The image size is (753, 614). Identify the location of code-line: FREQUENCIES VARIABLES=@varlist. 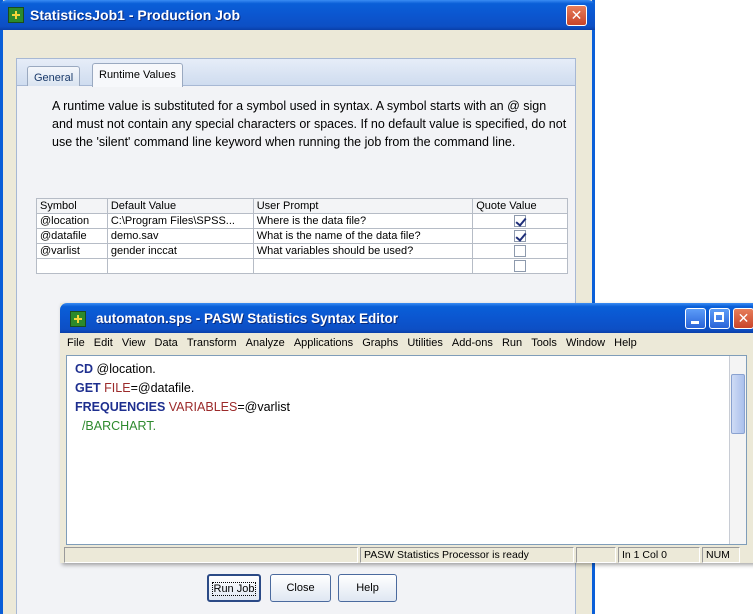
(182, 407).